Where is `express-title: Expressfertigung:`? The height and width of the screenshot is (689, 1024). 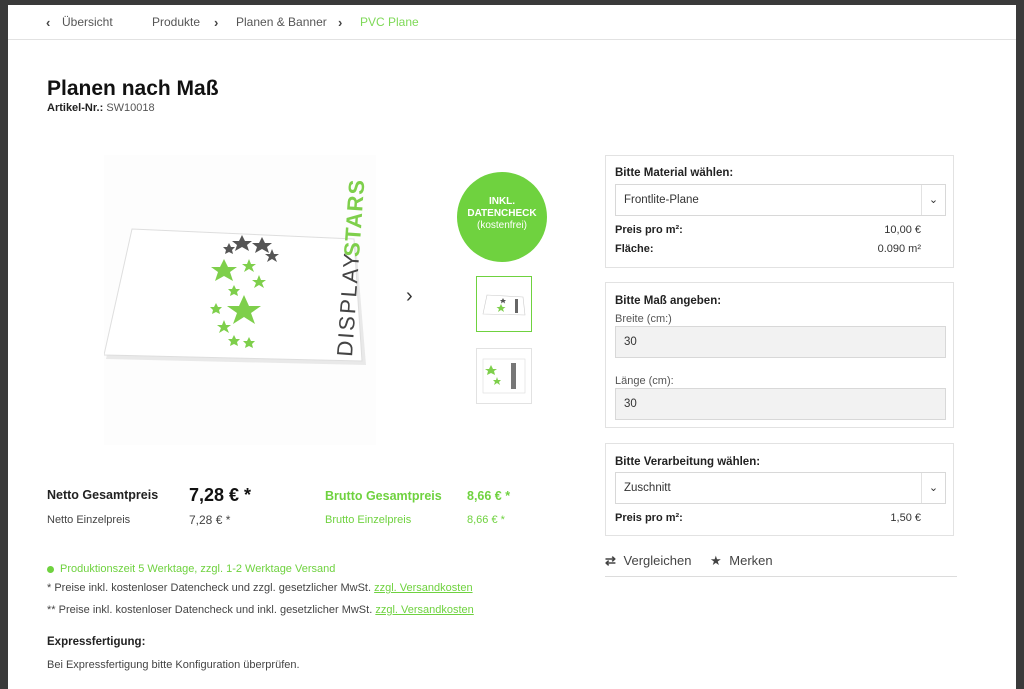
express-title: Expressfertigung: is located at coordinates (96, 642).